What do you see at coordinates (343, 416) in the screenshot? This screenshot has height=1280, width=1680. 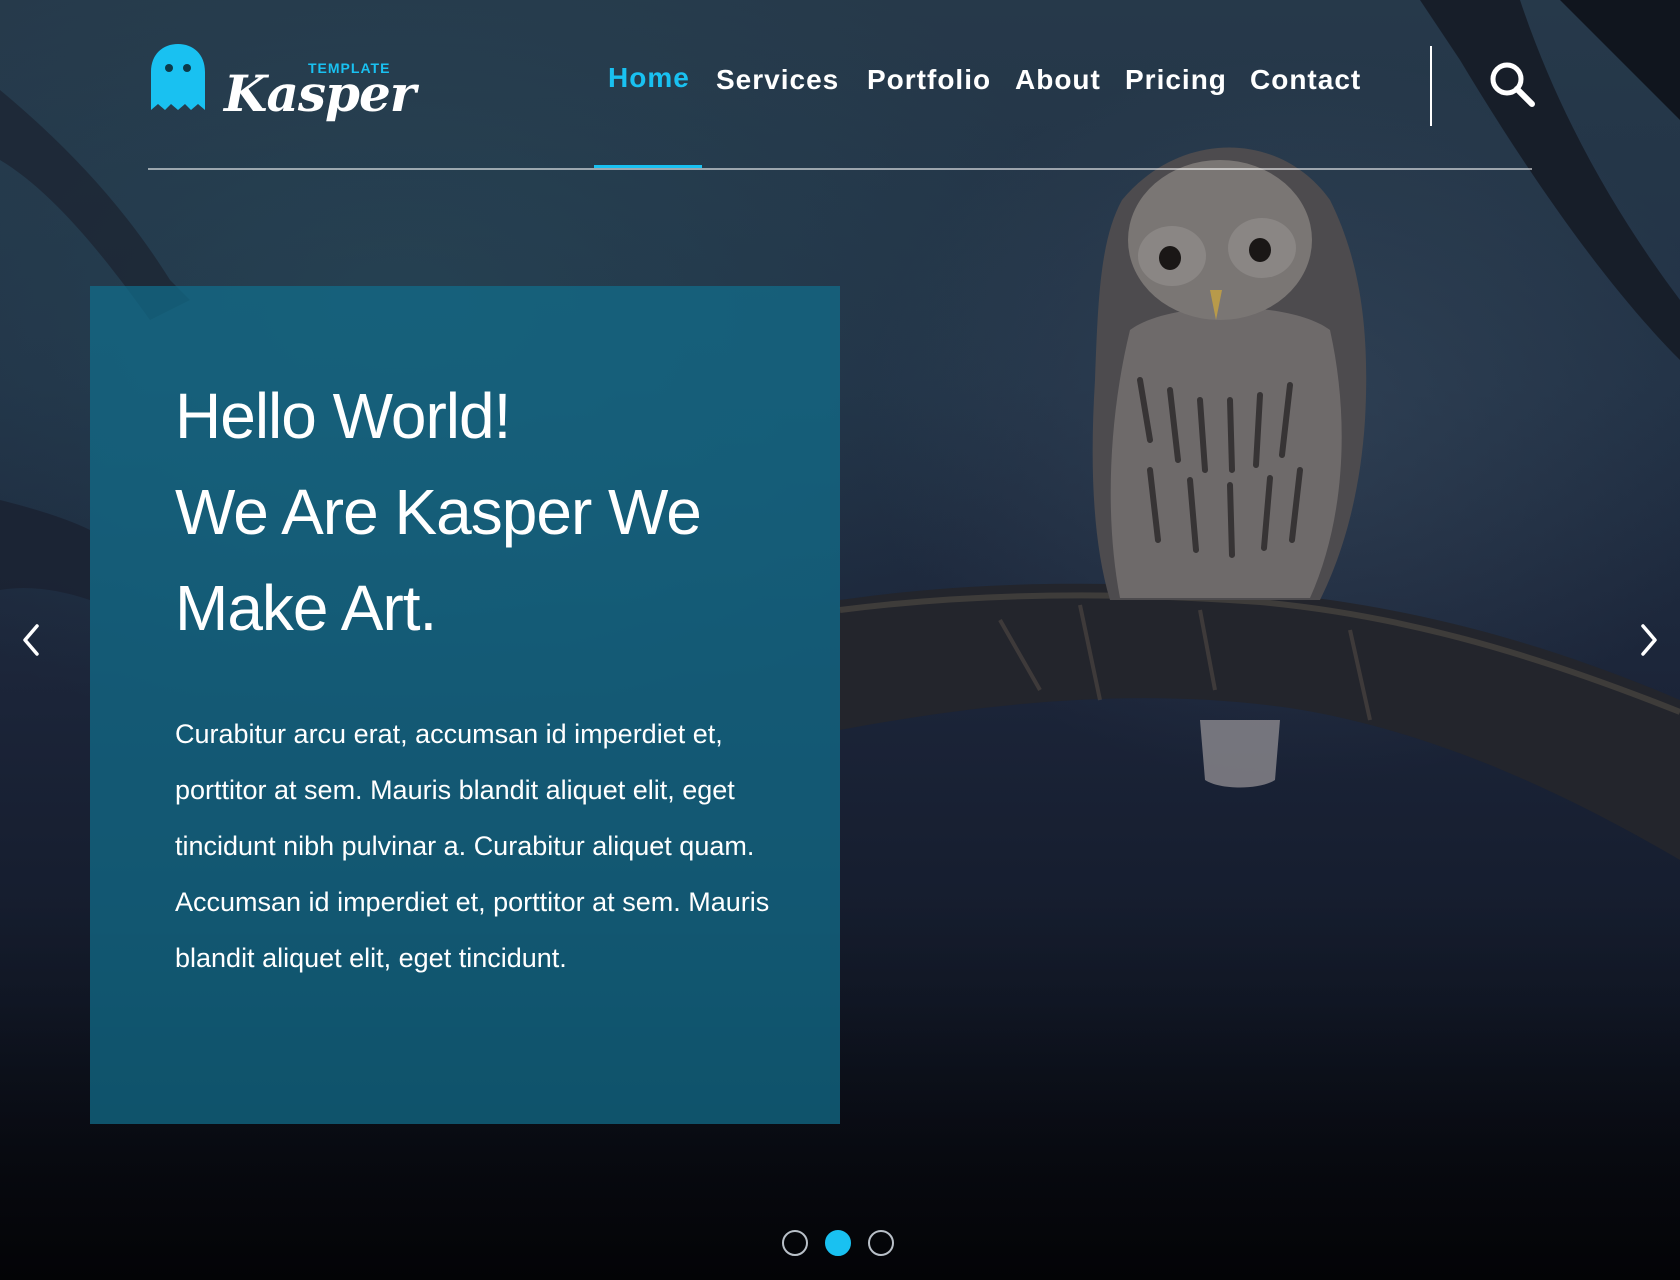 I see `hero-title-line: Hello World!` at bounding box center [343, 416].